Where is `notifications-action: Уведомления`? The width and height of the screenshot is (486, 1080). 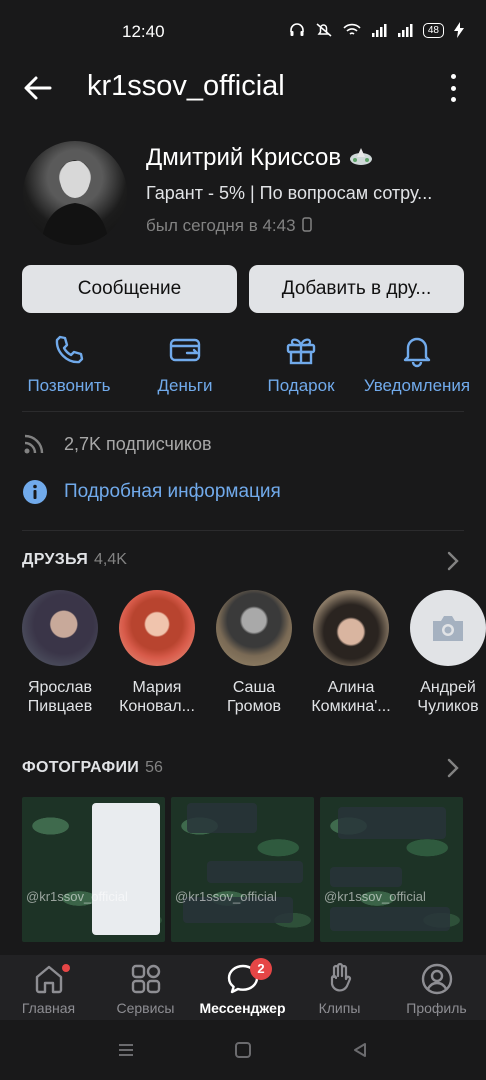 notifications-action: Уведомления is located at coordinates (417, 364).